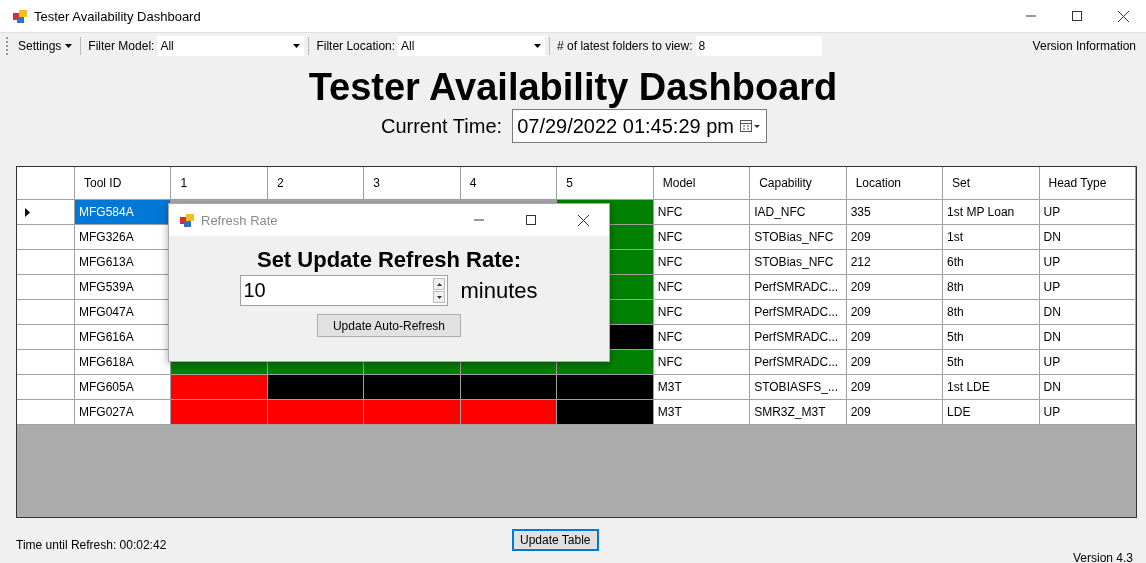 This screenshot has width=1146, height=563. I want to click on current-time-label: Current Time:, so click(442, 126).